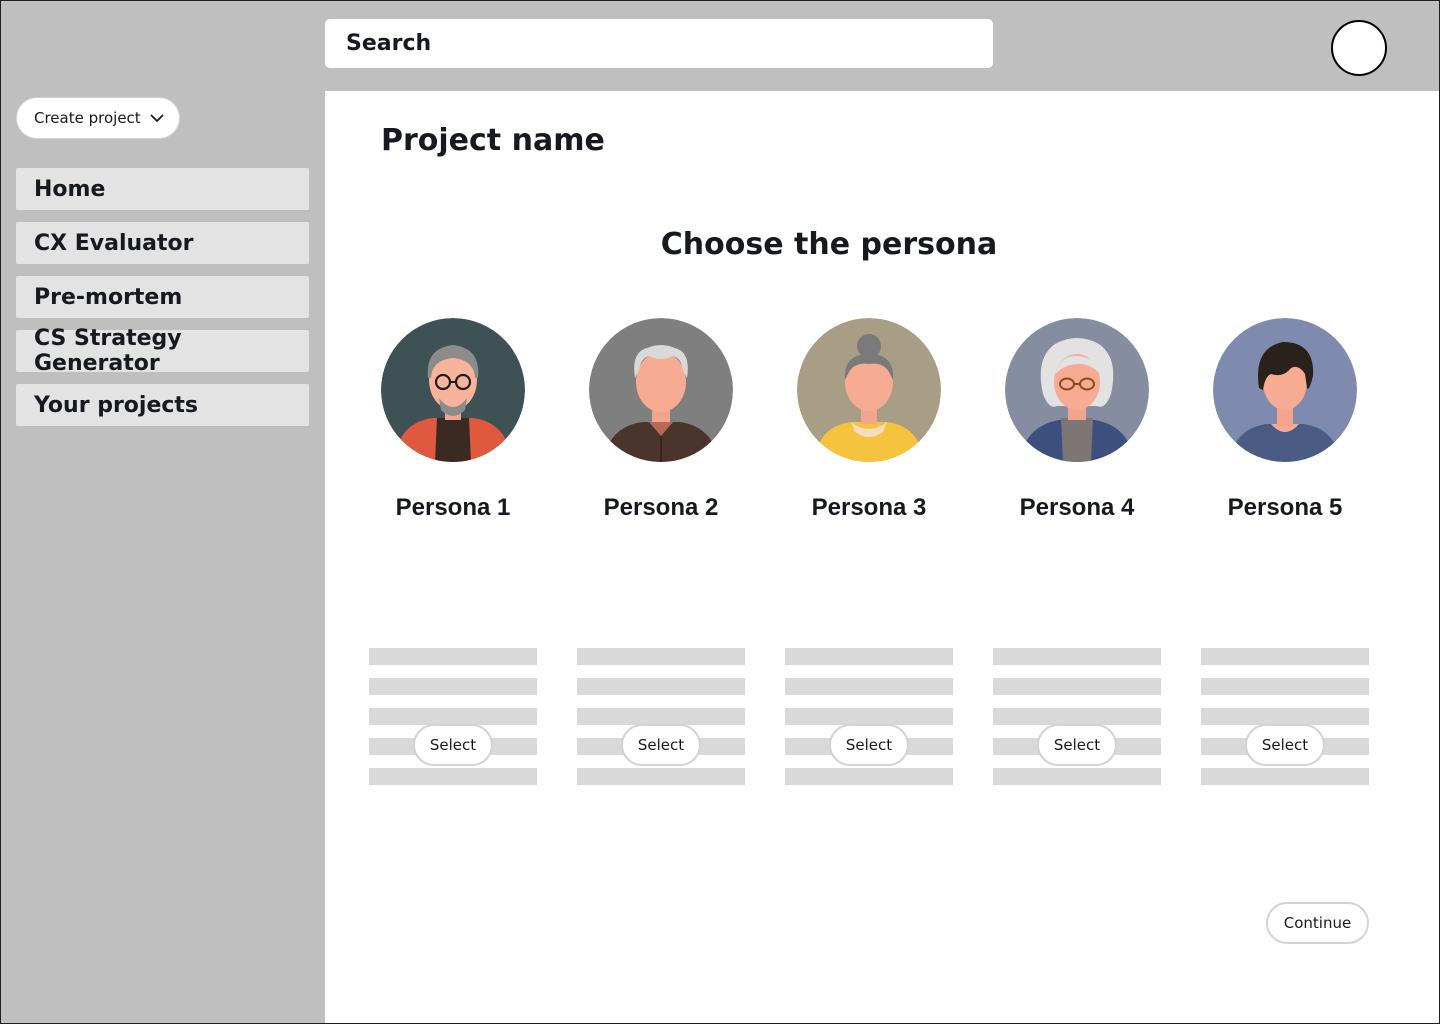  I want to click on sidebar-item-label: CS Strategy Generator, so click(108, 351).